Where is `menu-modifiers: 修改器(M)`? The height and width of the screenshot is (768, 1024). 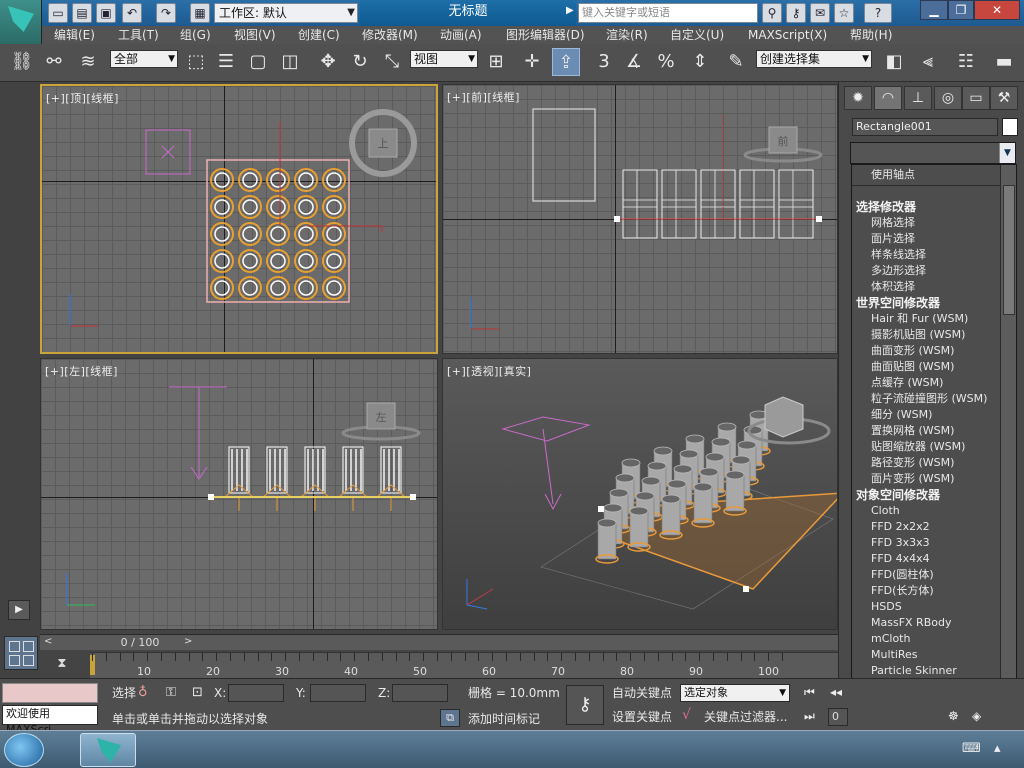 menu-modifiers: 修改器(M) is located at coordinates (390, 35).